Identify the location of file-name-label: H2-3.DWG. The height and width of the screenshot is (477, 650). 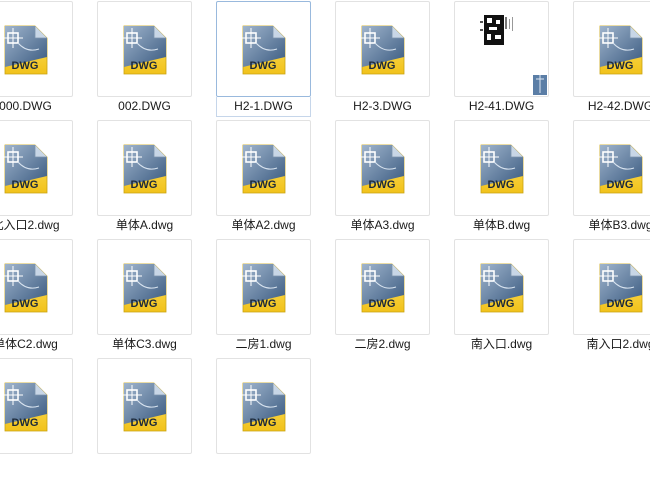
(382, 106).